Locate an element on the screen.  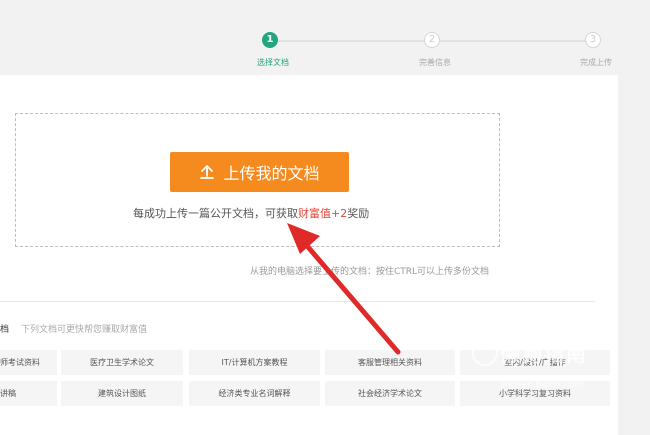
category-item: 客服管理相关资料 is located at coordinates (390, 362).